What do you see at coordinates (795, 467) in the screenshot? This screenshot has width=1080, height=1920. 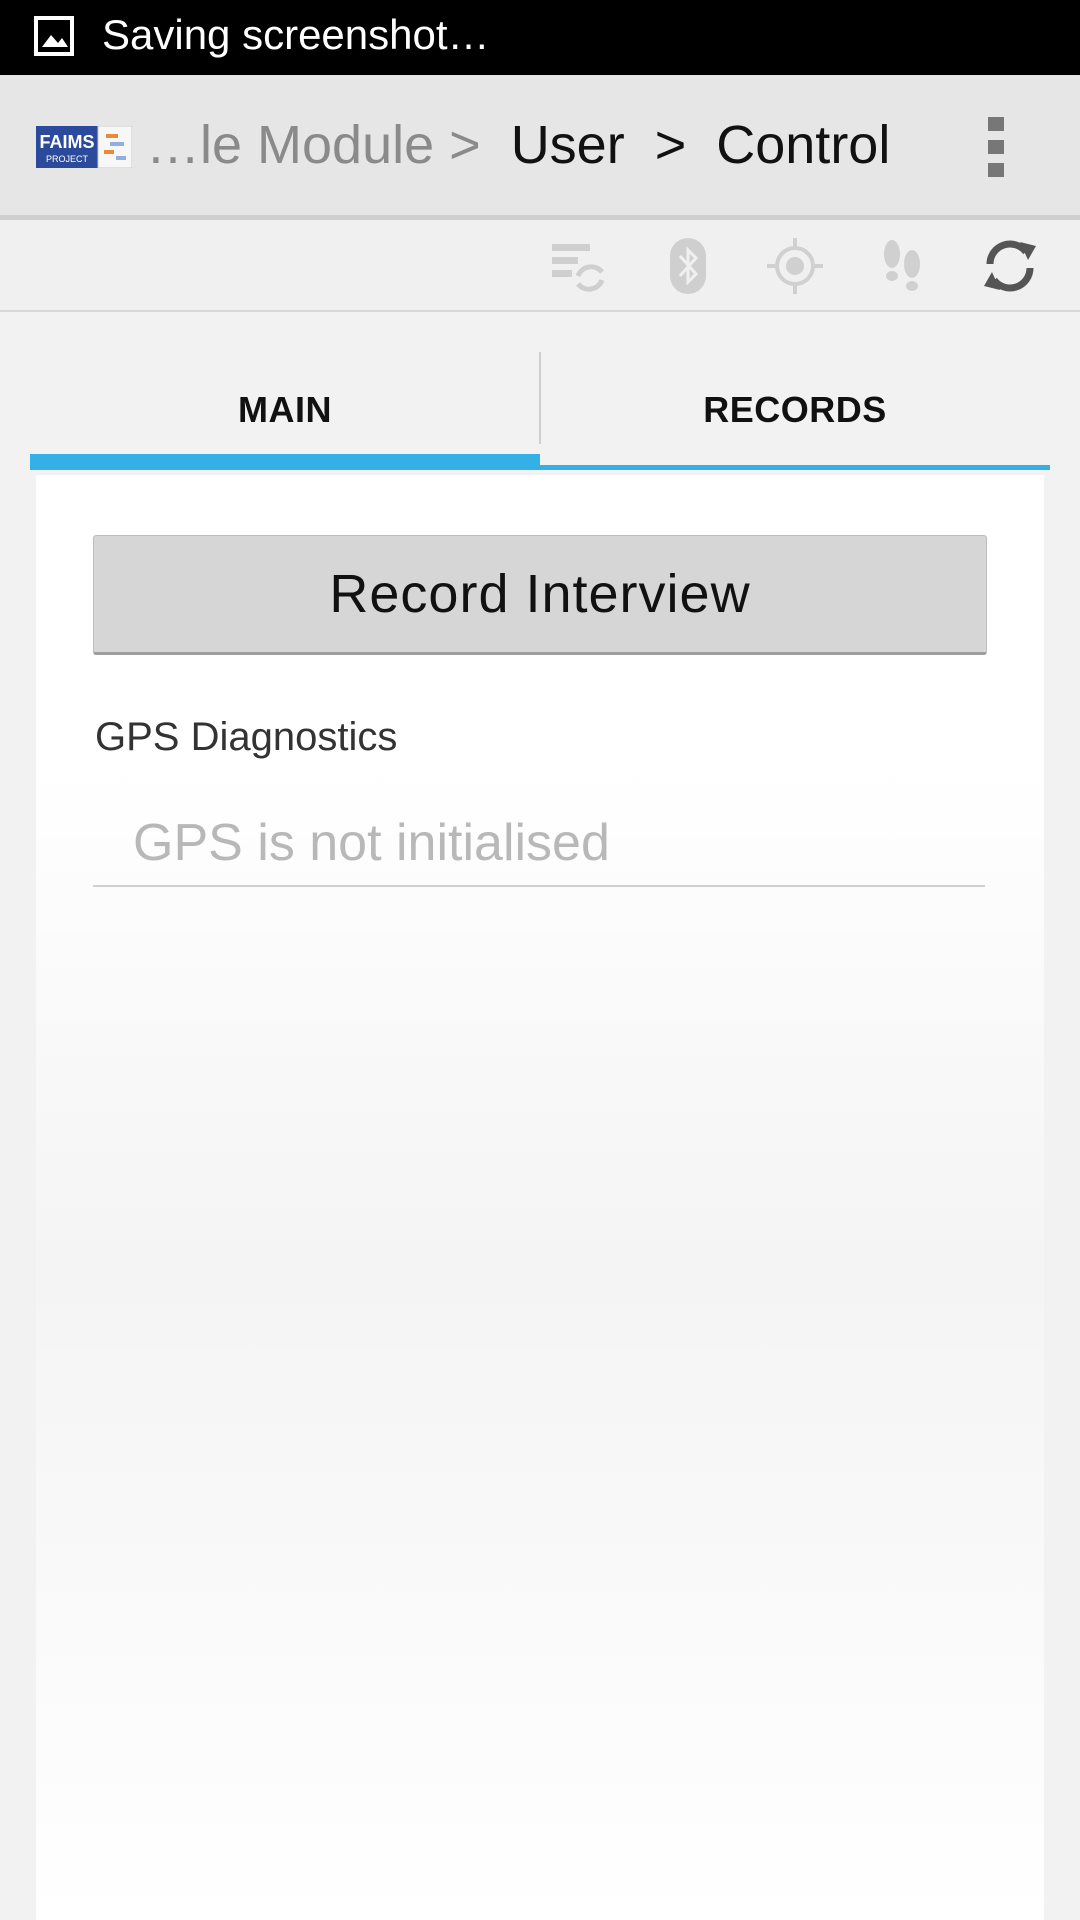 I see `tab-records-indicator` at bounding box center [795, 467].